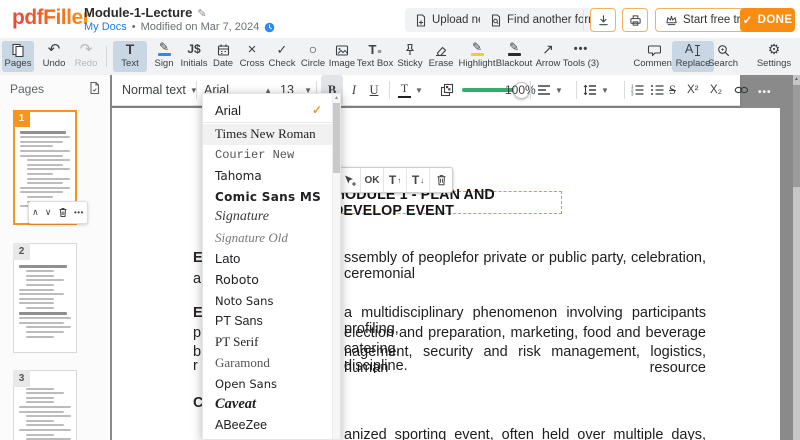 Image resolution: width=800 pixels, height=440 pixels. I want to click on font-option-caveat: Caveat, so click(271, 404).